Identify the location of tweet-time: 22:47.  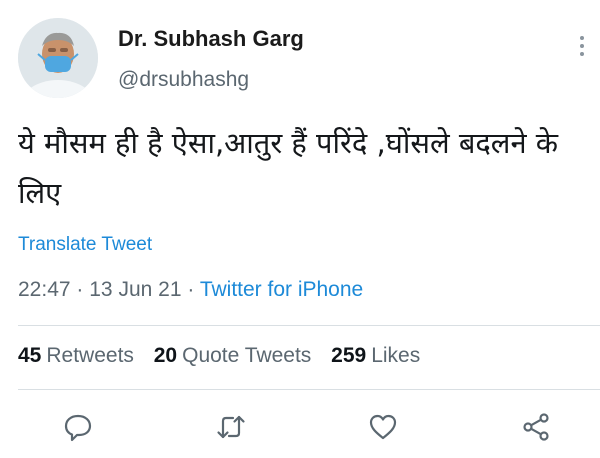
(44, 289).